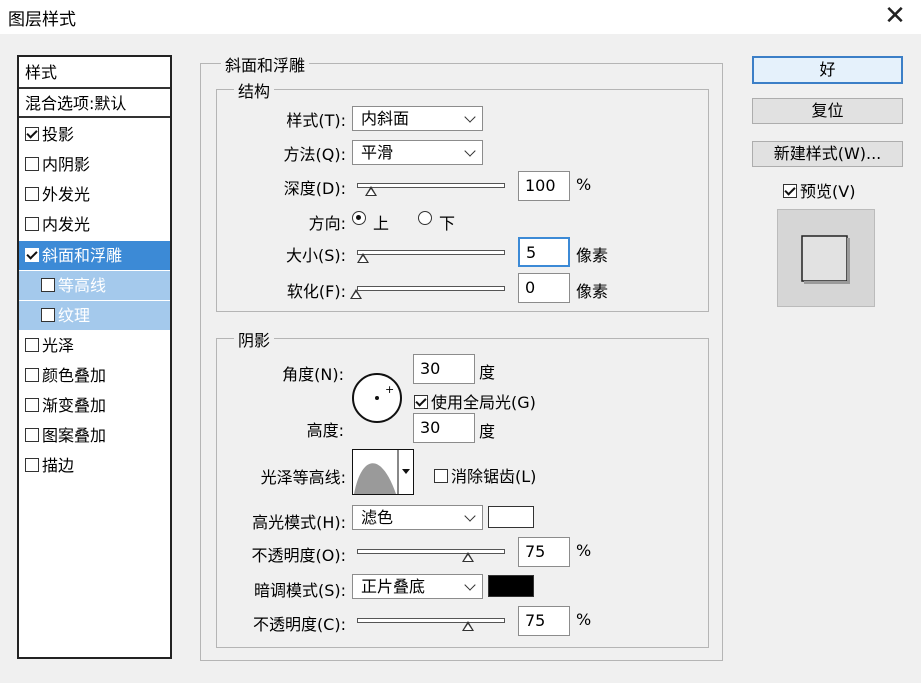  I want to click on title-bar, so click(460, 17).